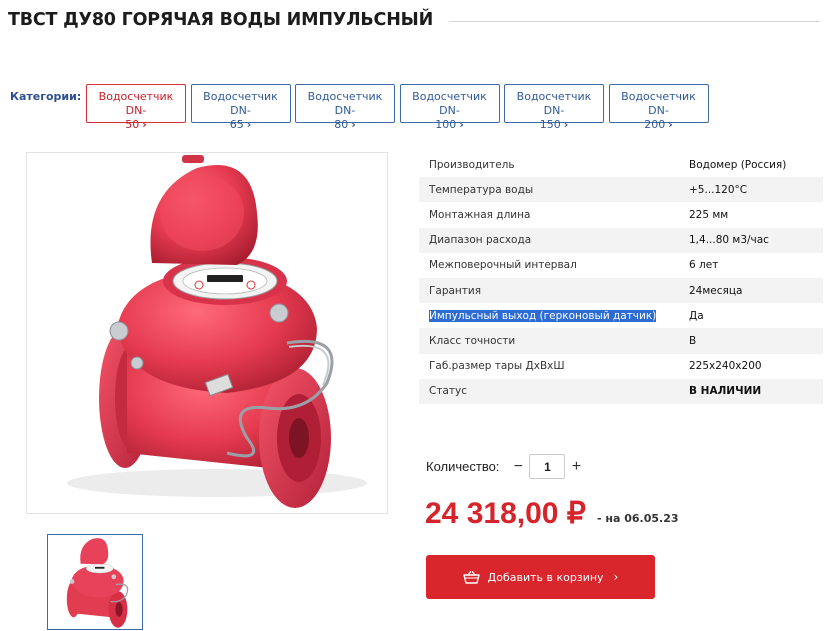  I want to click on quantity-input, so click(547, 466).